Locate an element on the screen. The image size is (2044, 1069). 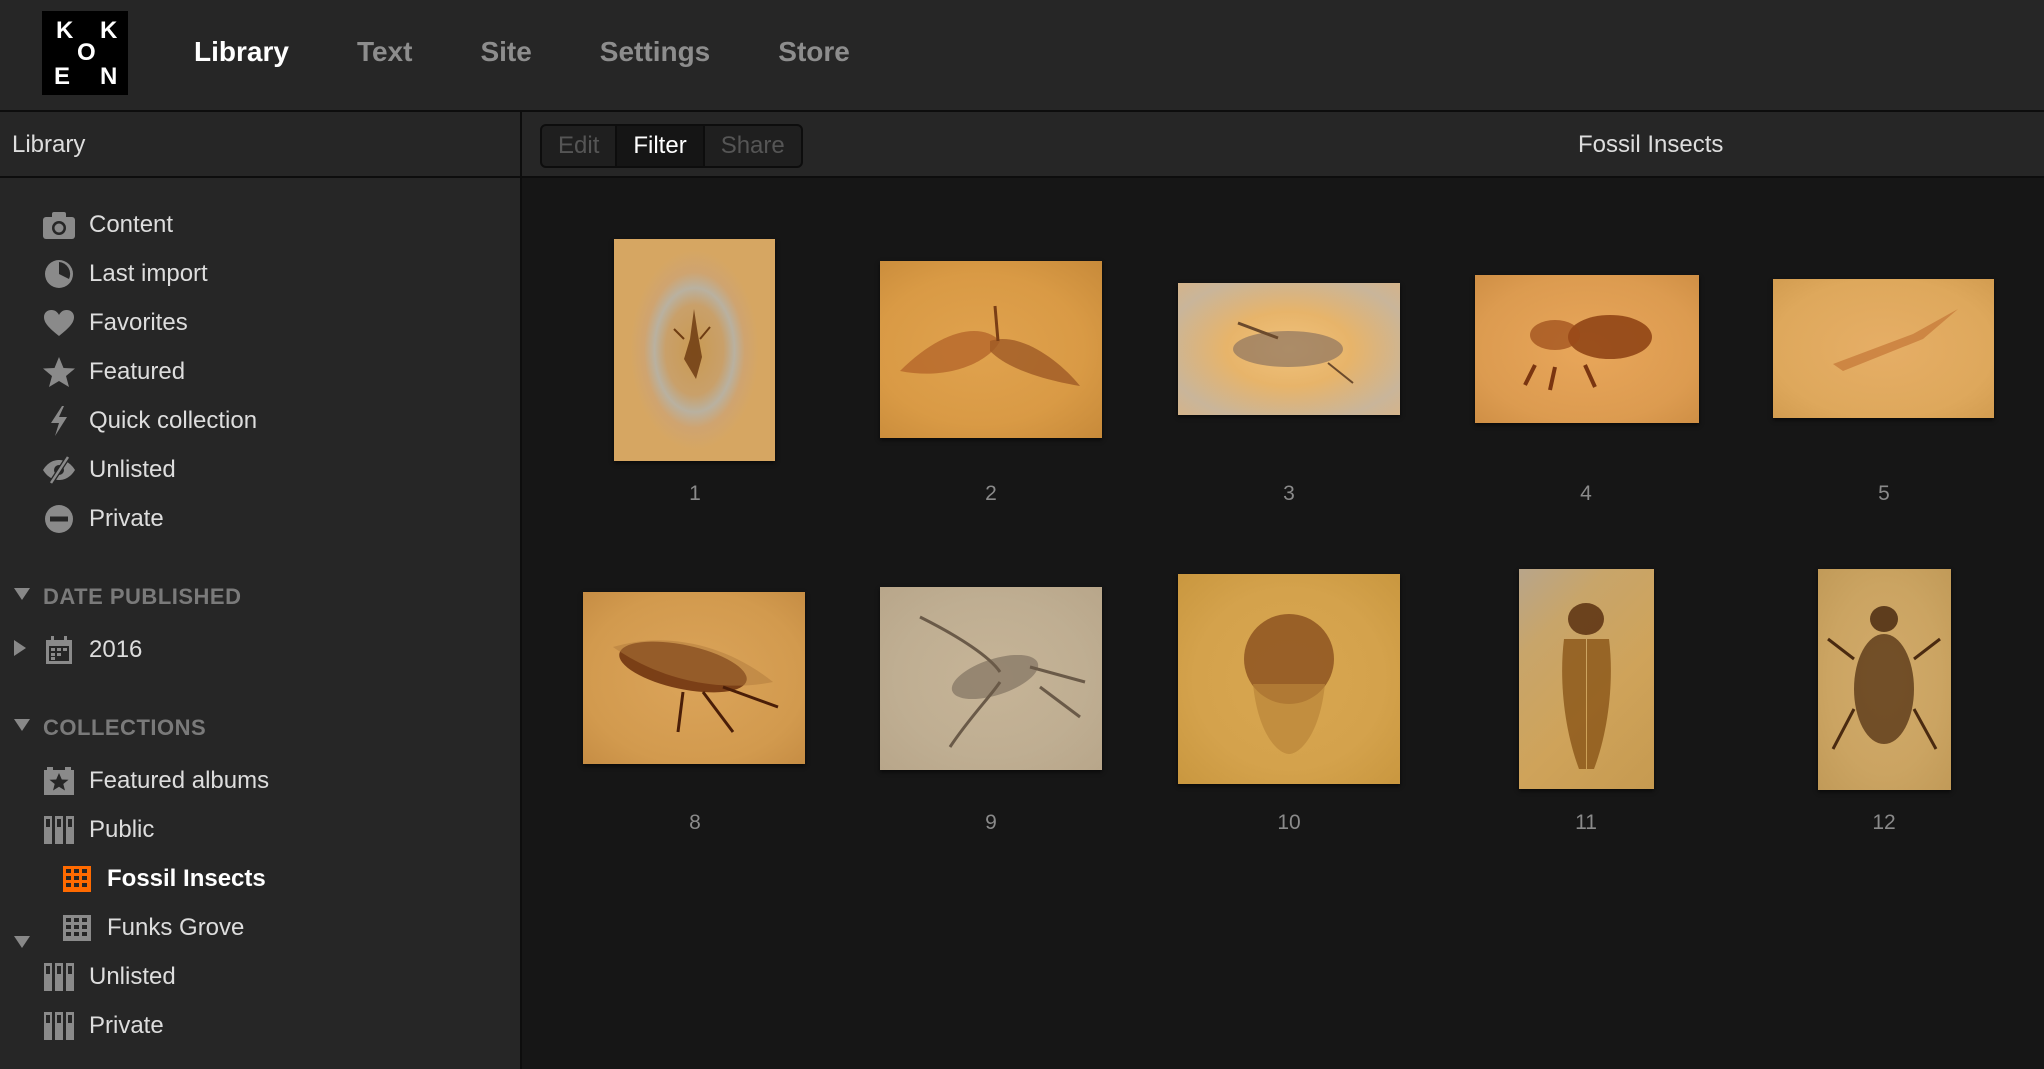
nav-text: Text is located at coordinates (385, 52).